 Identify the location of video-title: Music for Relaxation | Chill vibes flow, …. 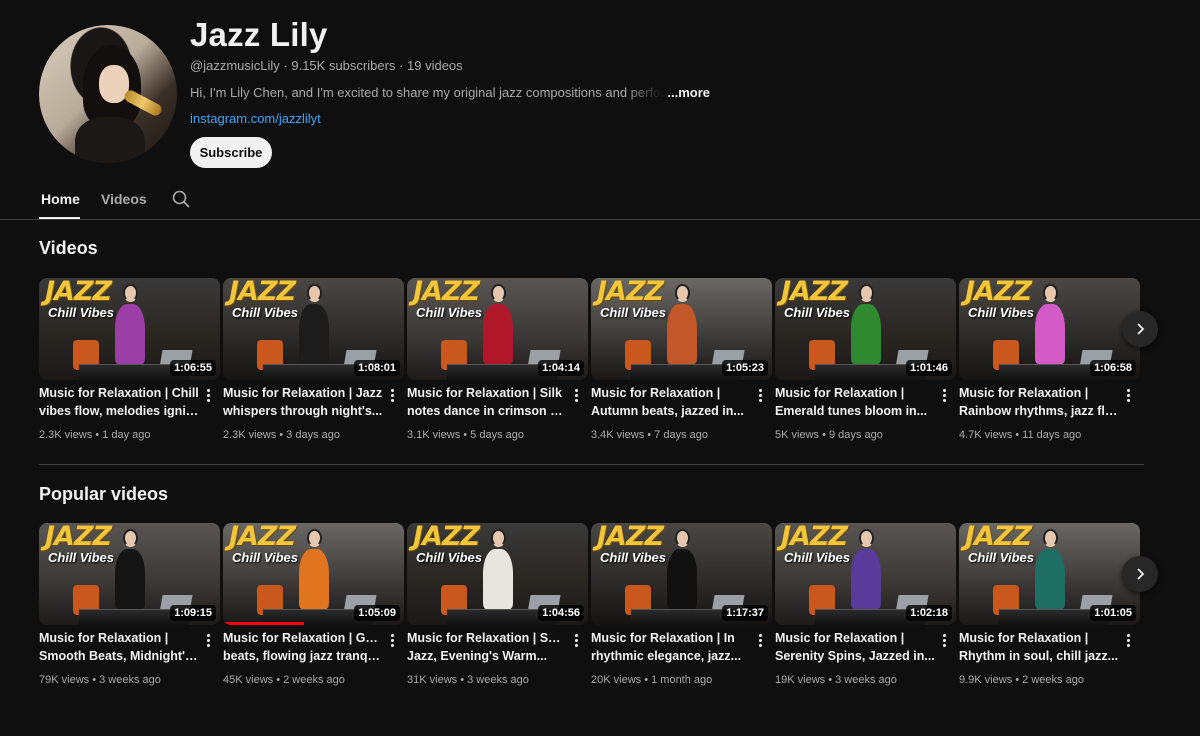
(119, 402).